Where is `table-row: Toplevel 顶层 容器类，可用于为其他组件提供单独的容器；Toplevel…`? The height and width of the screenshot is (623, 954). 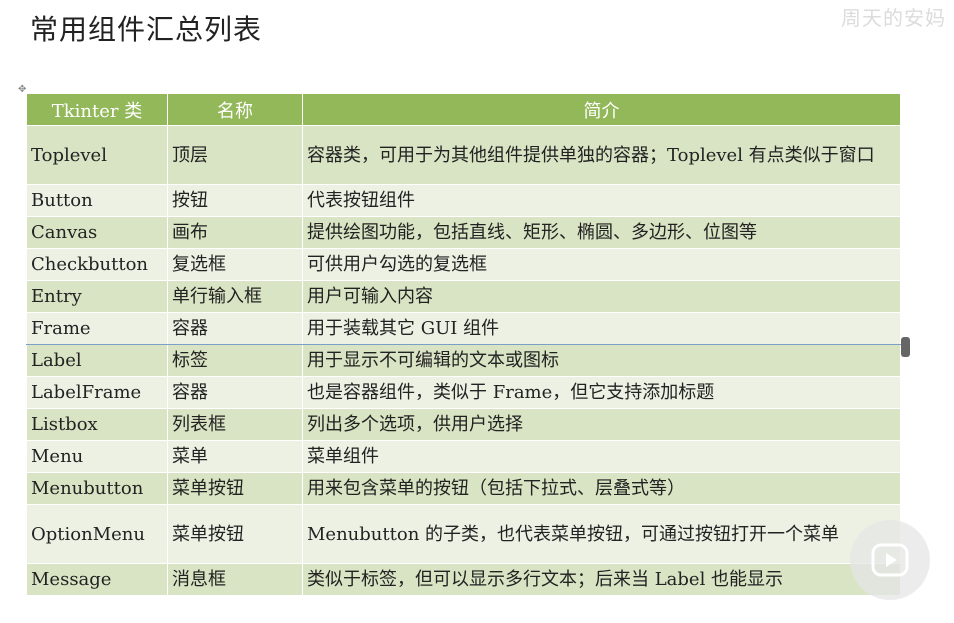
table-row: Toplevel 顶层 容器类，可用于为其他组件提供单独的容器；Toplevel… is located at coordinates (463, 155).